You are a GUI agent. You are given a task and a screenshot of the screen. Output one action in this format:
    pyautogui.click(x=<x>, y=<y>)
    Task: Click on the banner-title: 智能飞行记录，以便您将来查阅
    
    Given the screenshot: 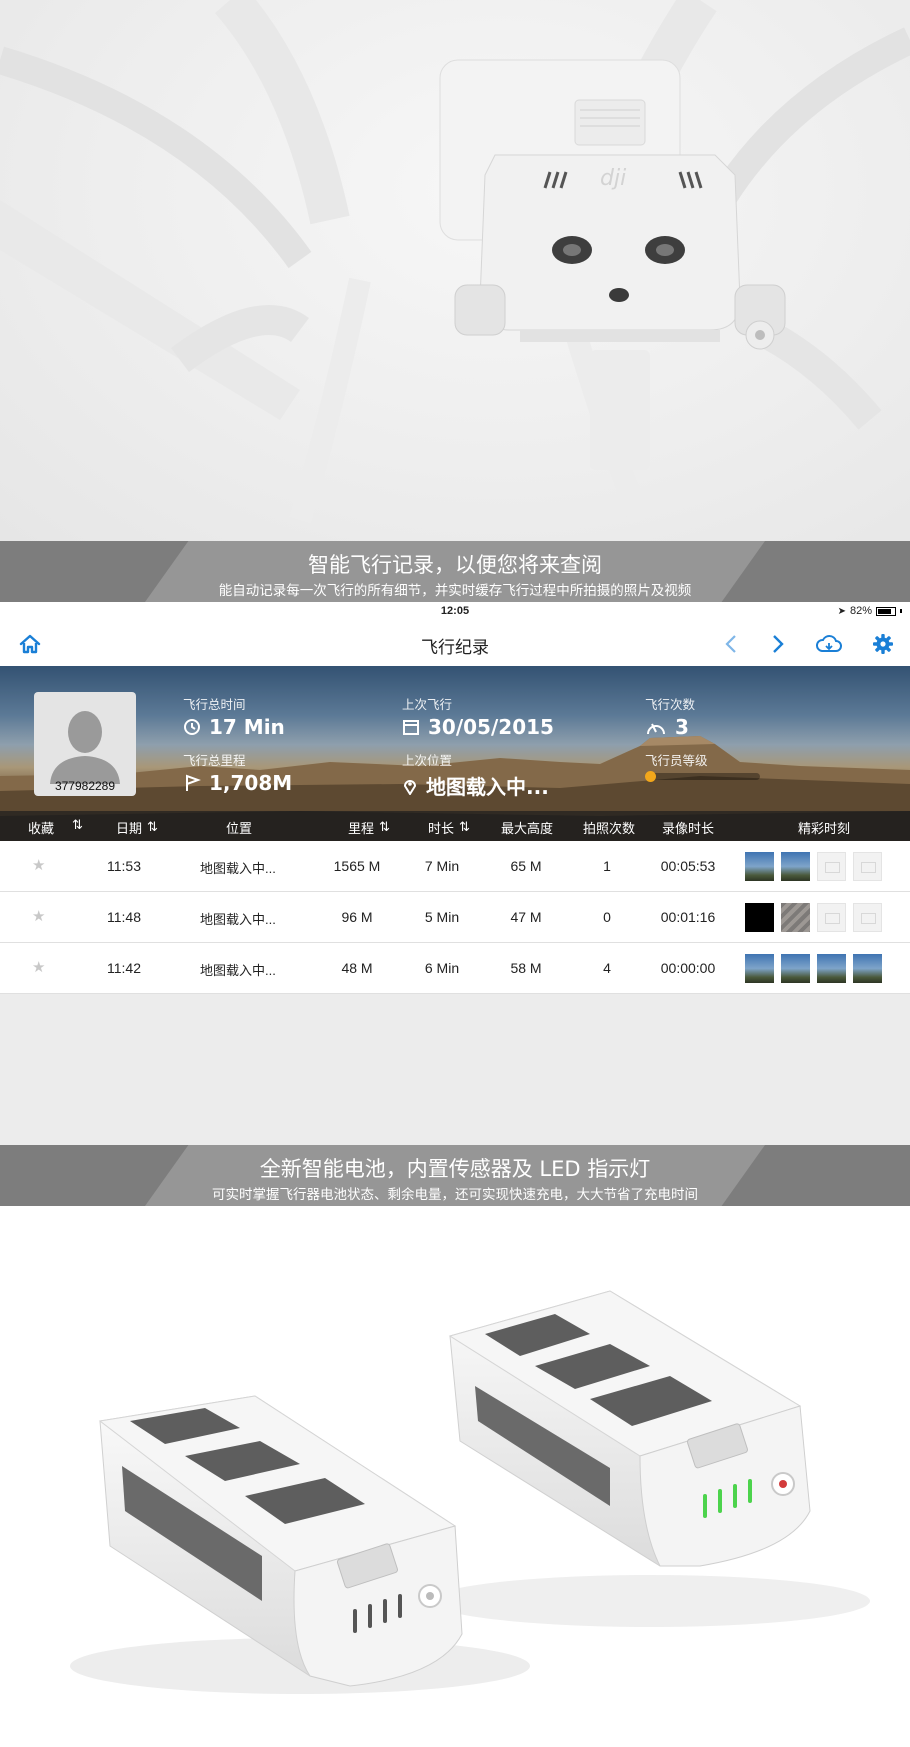 What is the action you would take?
    pyautogui.click(x=455, y=565)
    